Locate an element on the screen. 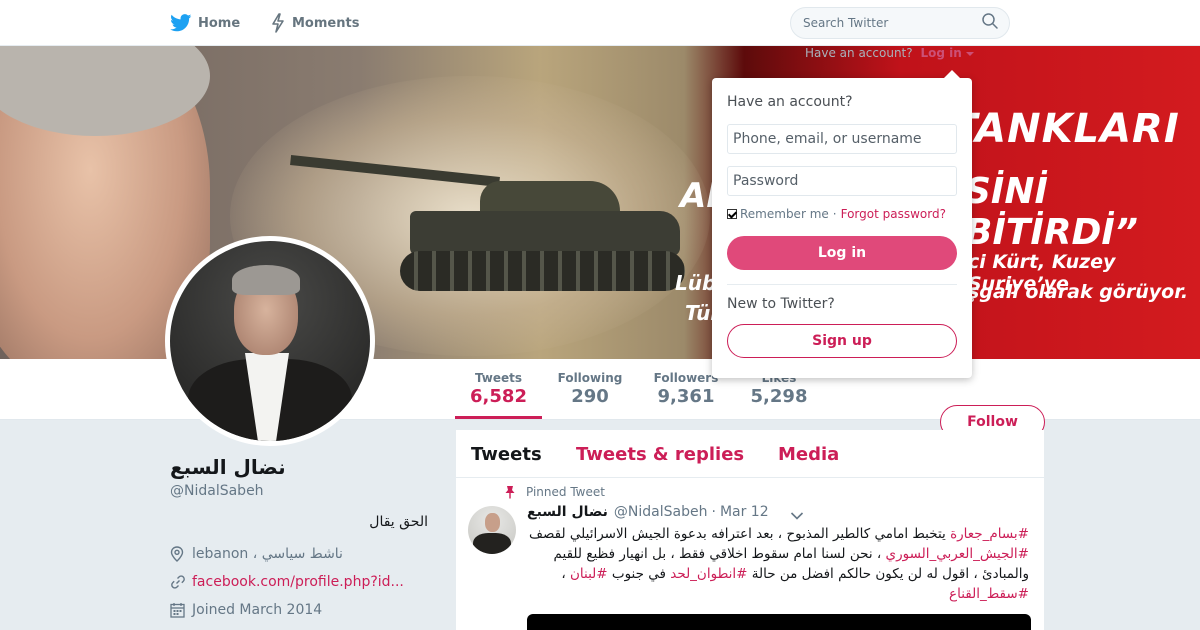  hashtag: #سقط_القناع is located at coordinates (989, 594).